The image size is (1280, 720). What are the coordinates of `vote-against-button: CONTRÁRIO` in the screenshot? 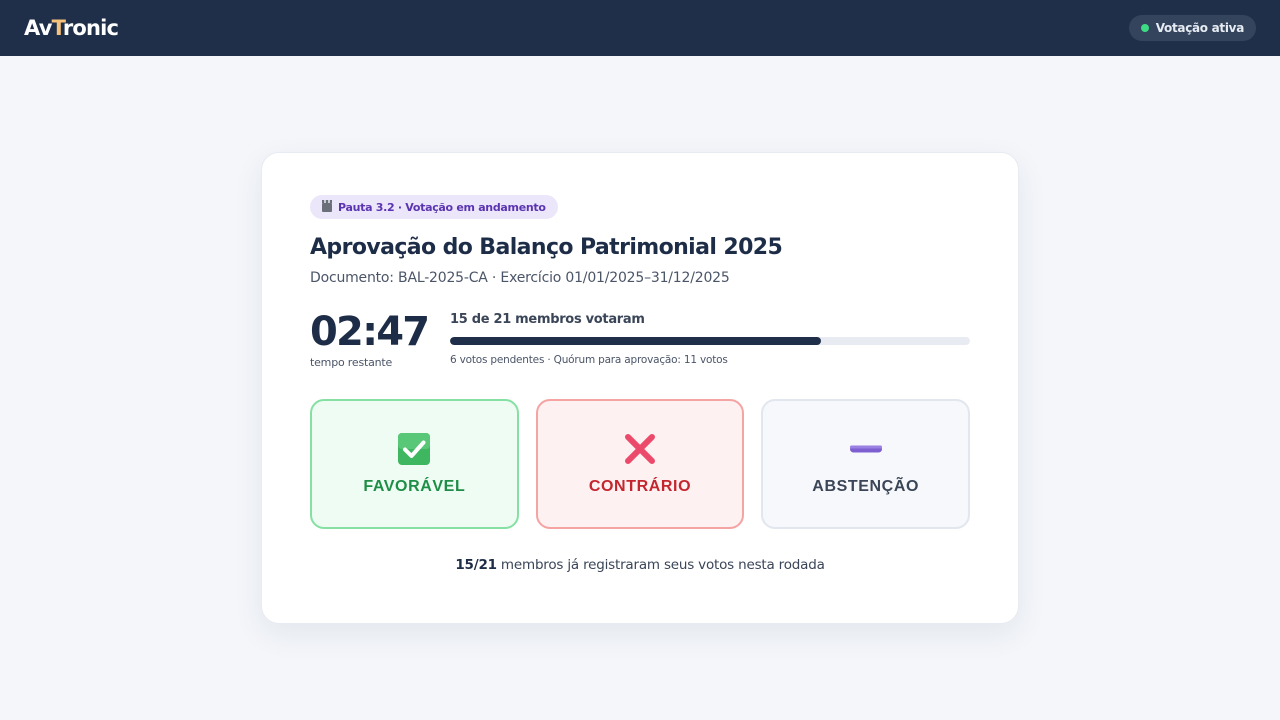 It's located at (640, 464).